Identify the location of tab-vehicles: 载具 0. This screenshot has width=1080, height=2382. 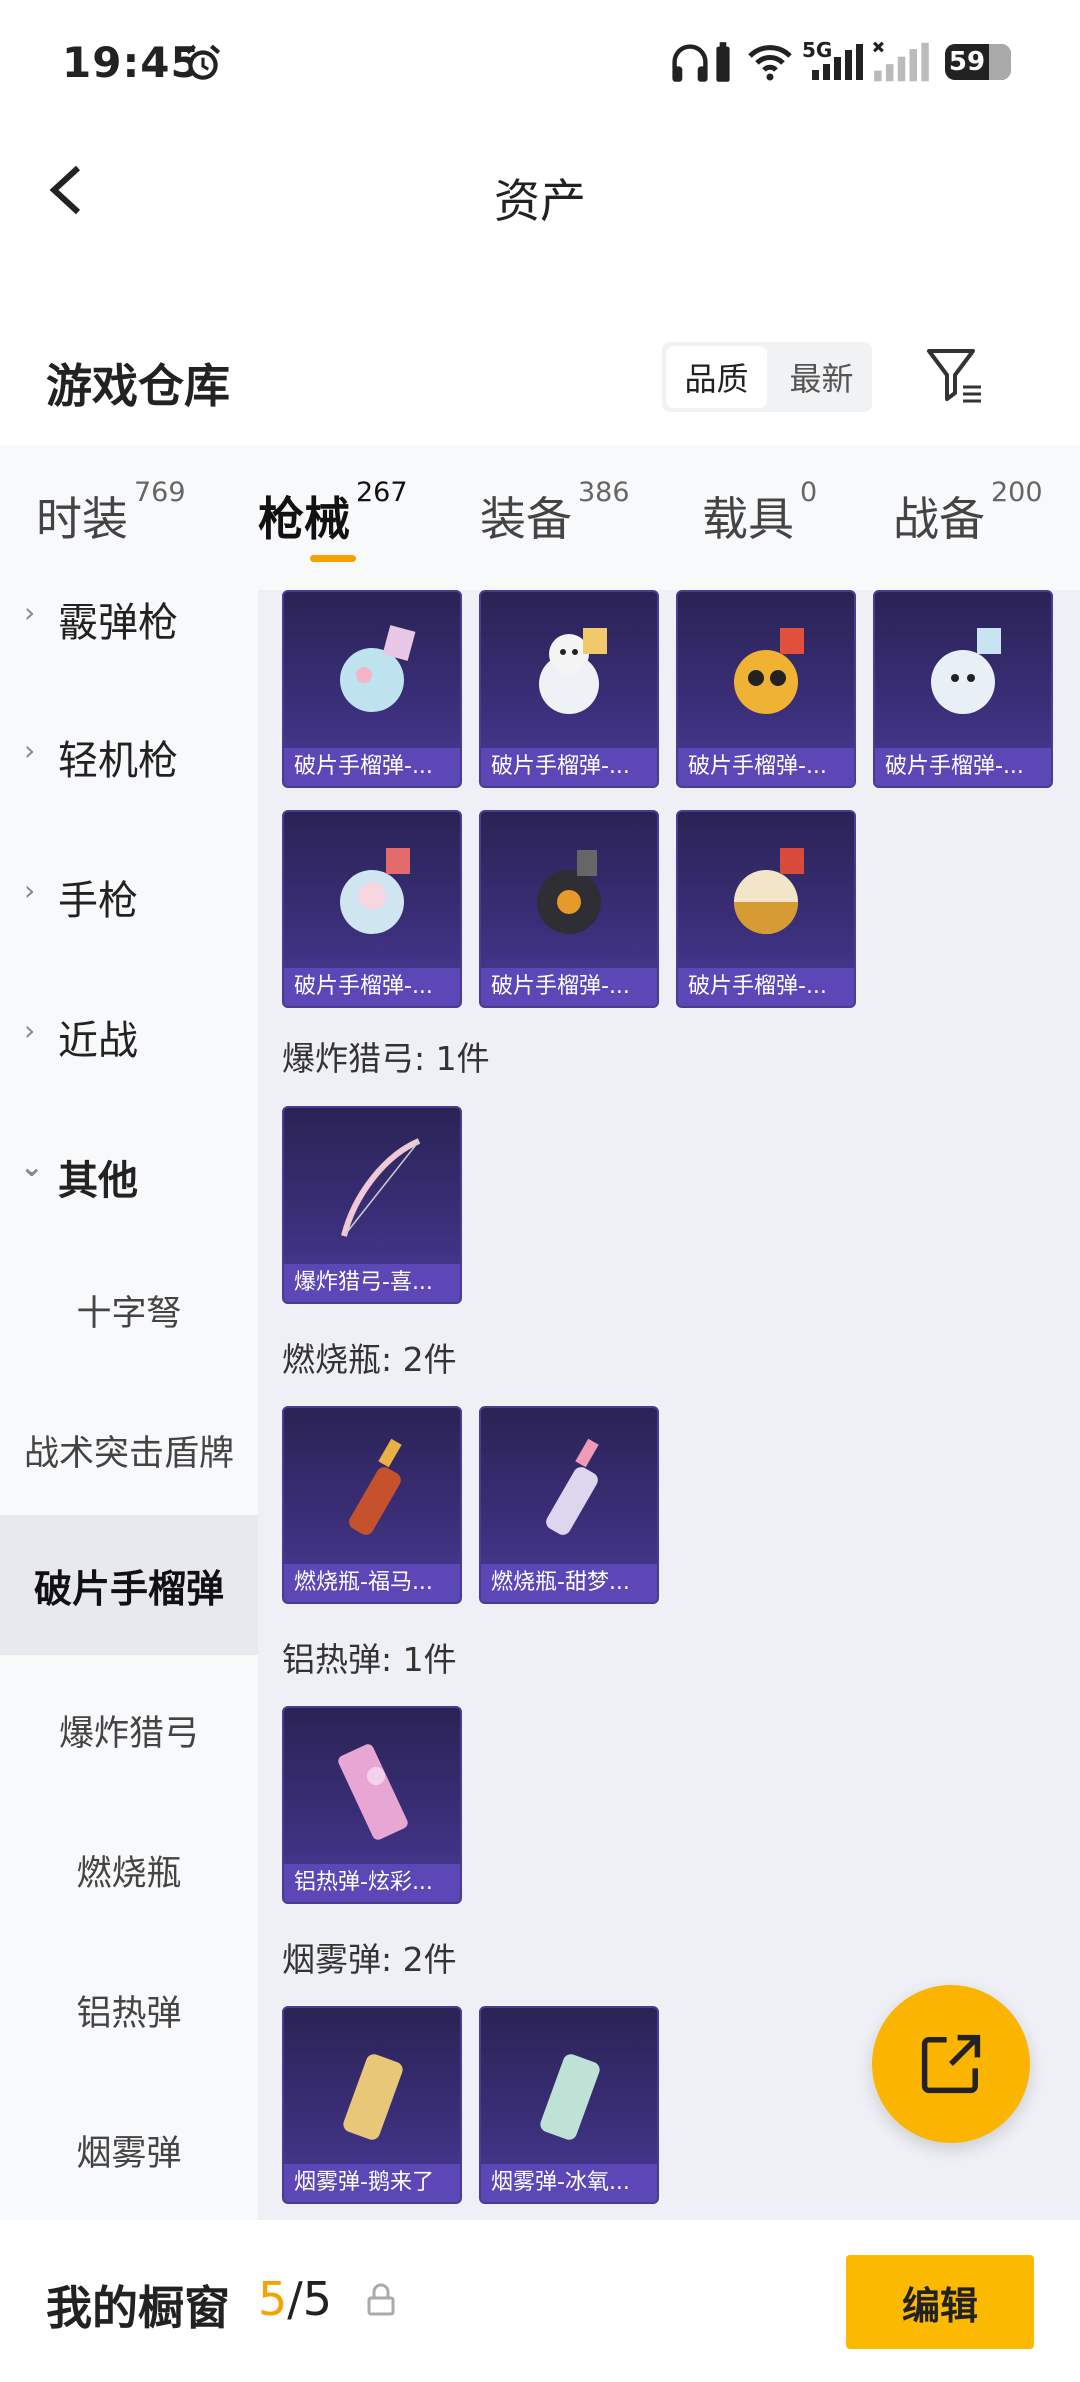
(759, 513).